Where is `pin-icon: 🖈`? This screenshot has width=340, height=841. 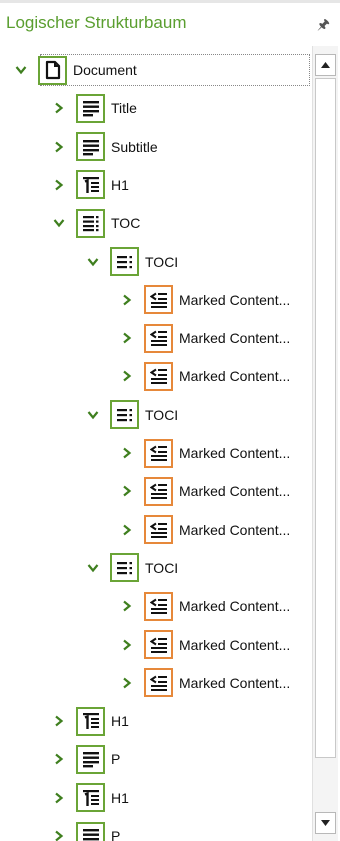
pin-icon: 🖈 is located at coordinates (323, 26).